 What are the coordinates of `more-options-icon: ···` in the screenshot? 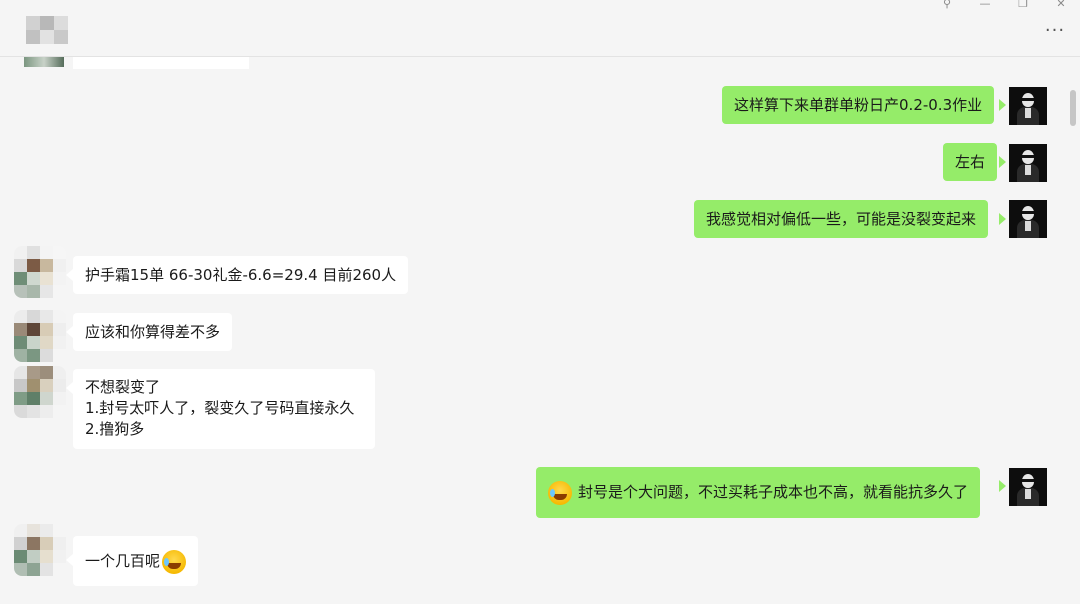 It's located at (1055, 32).